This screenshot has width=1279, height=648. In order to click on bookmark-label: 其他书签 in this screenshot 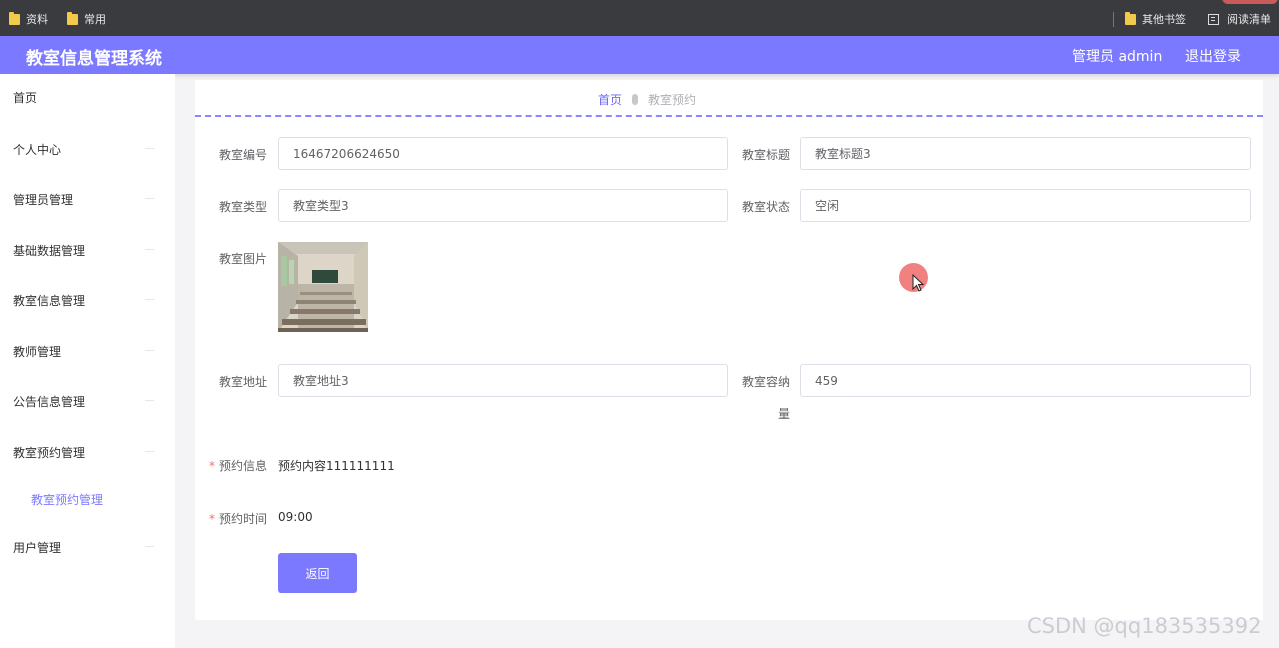, I will do `click(1164, 19)`.